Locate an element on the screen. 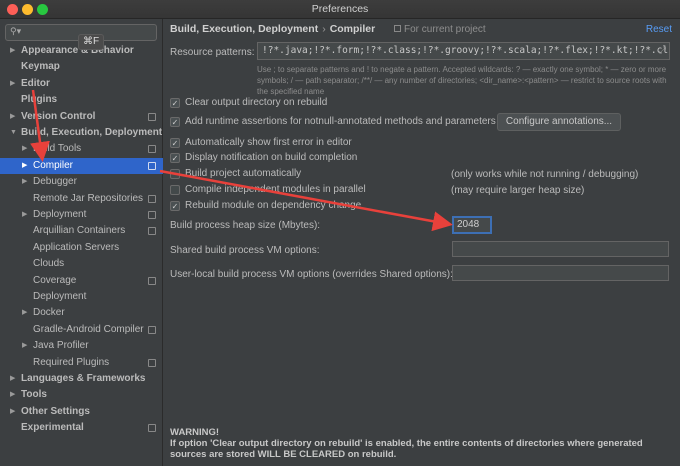 This screenshot has height=466, width=680. project-icon is located at coordinates (397, 28).